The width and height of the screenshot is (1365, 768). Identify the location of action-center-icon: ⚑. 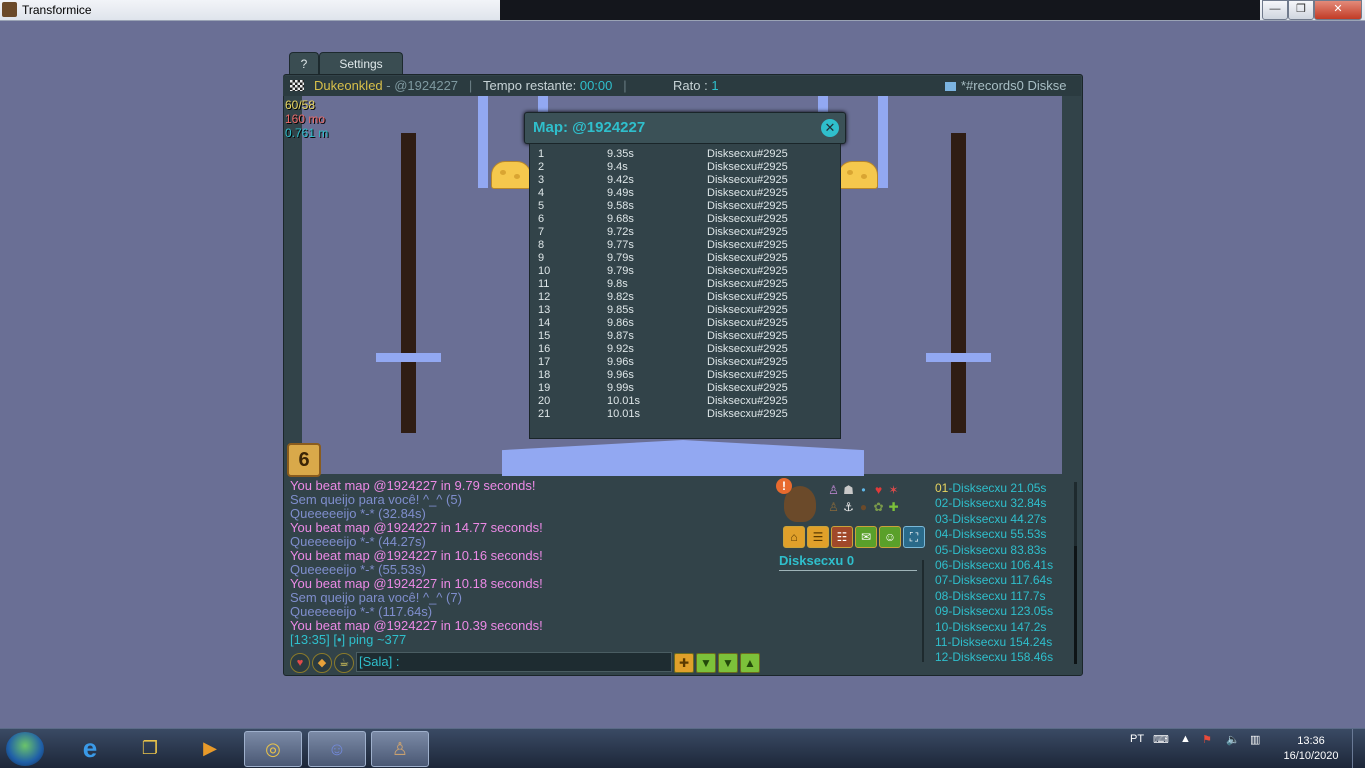
(1207, 739).